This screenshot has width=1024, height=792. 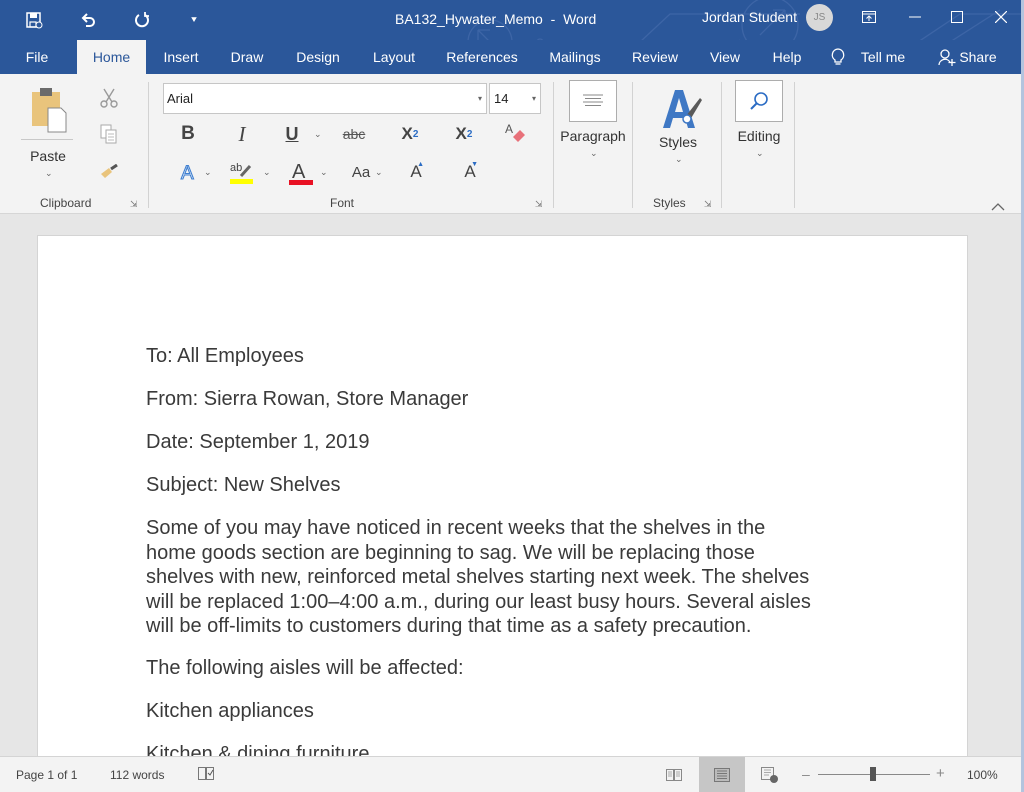 I want to click on user-name: Jordan Student, so click(x=749, y=17).